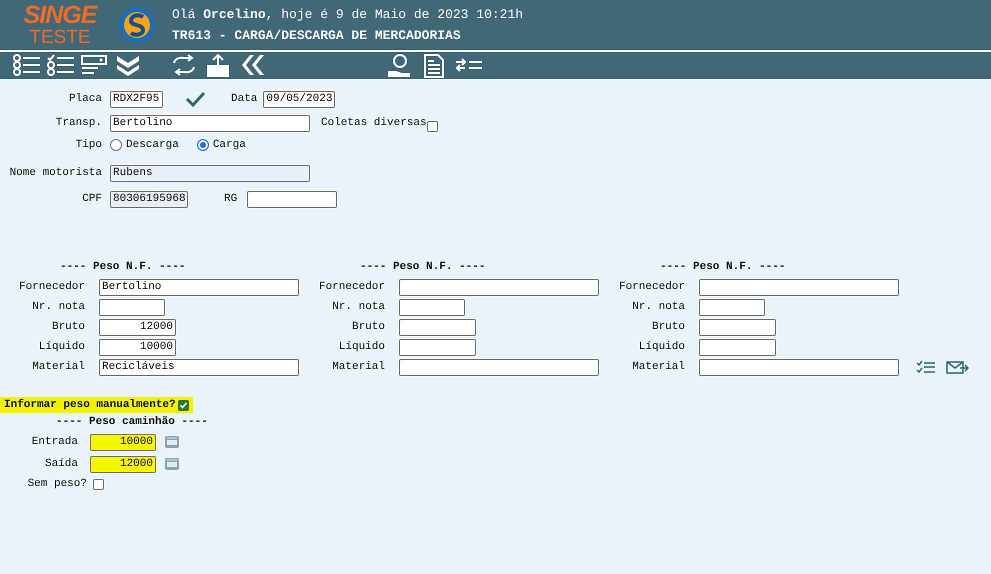  What do you see at coordinates (244, 99) in the screenshot?
I see `field-label: Data` at bounding box center [244, 99].